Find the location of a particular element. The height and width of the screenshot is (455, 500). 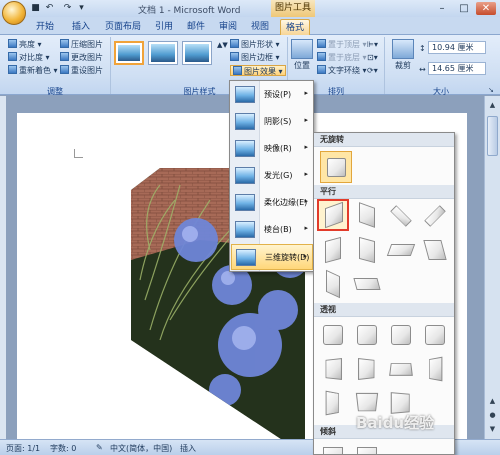

status-page: 页面: 1/1 is located at coordinates (23, 448).